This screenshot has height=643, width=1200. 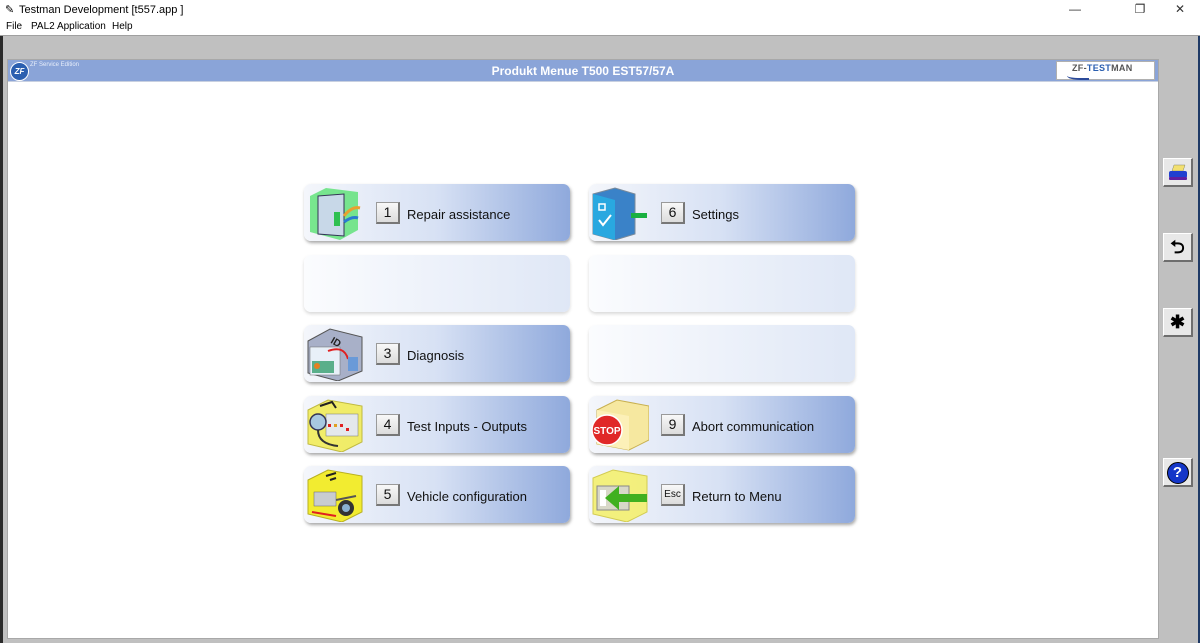 I want to click on menu-tile-abort-communication: STOP 9 Abort communication, so click(x=722, y=424).